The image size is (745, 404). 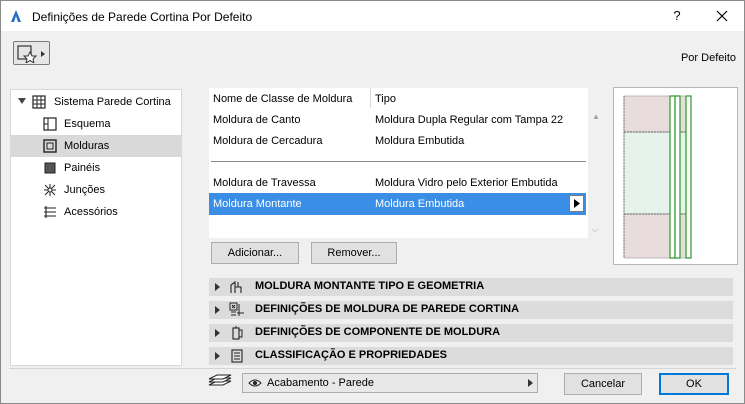 I want to click on frame-settings-icon, so click(x=236, y=309).